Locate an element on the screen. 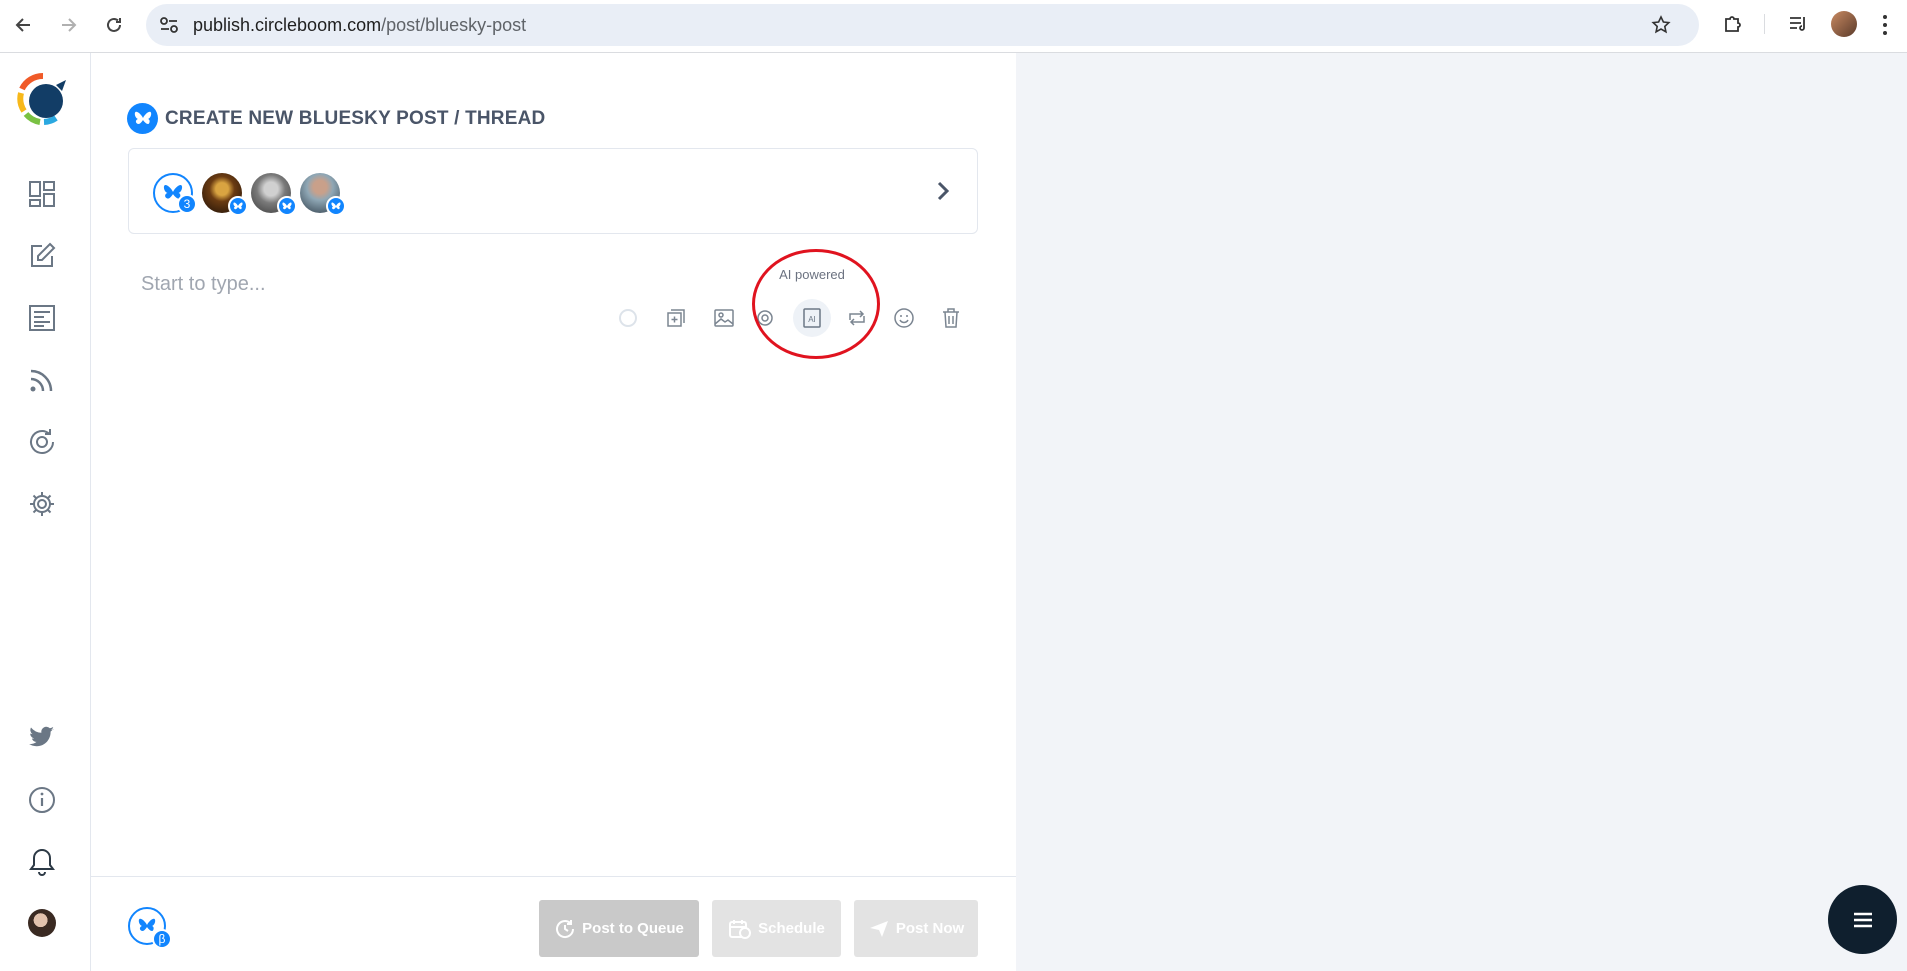 The height and width of the screenshot is (971, 1907). account-count-badge: 3 is located at coordinates (187, 204).